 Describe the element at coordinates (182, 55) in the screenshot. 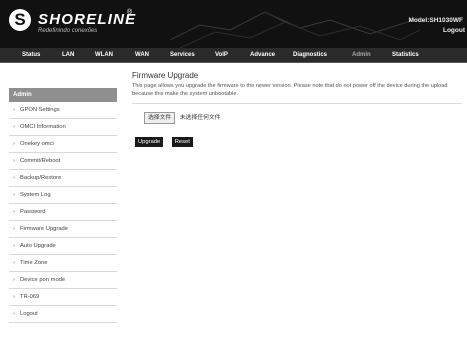

I see `nav-services: Services` at that location.